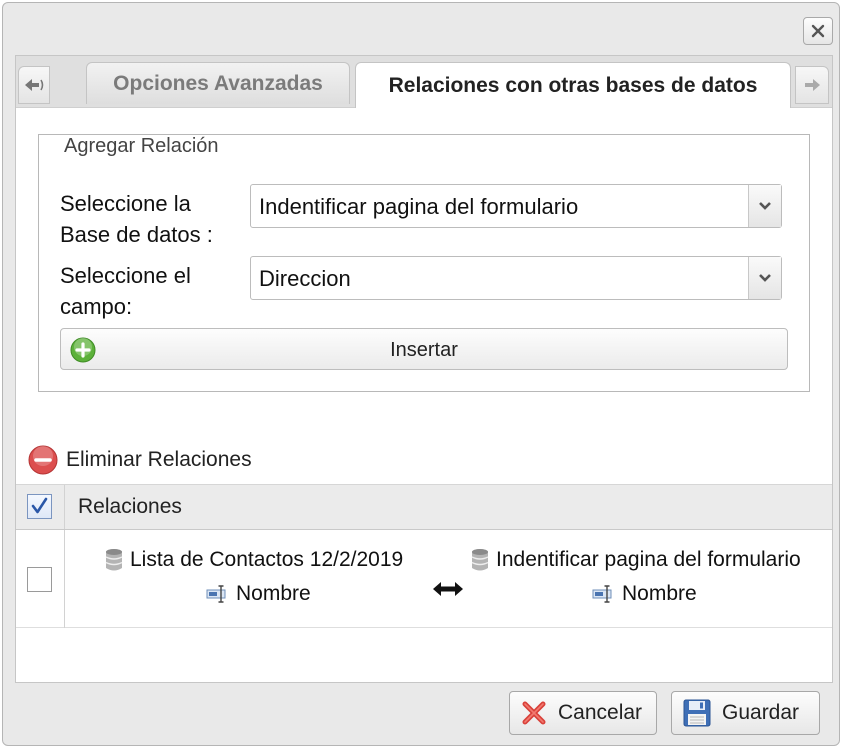 The height and width of the screenshot is (749, 844). Describe the element at coordinates (659, 593) in the screenshot. I see `target-field-name: Nombre` at that location.